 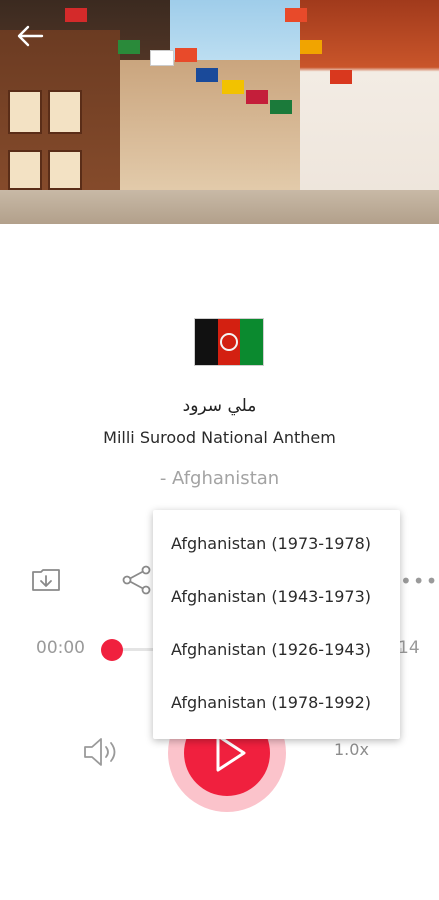 I want to click on download-button, so click(x=46, y=580).